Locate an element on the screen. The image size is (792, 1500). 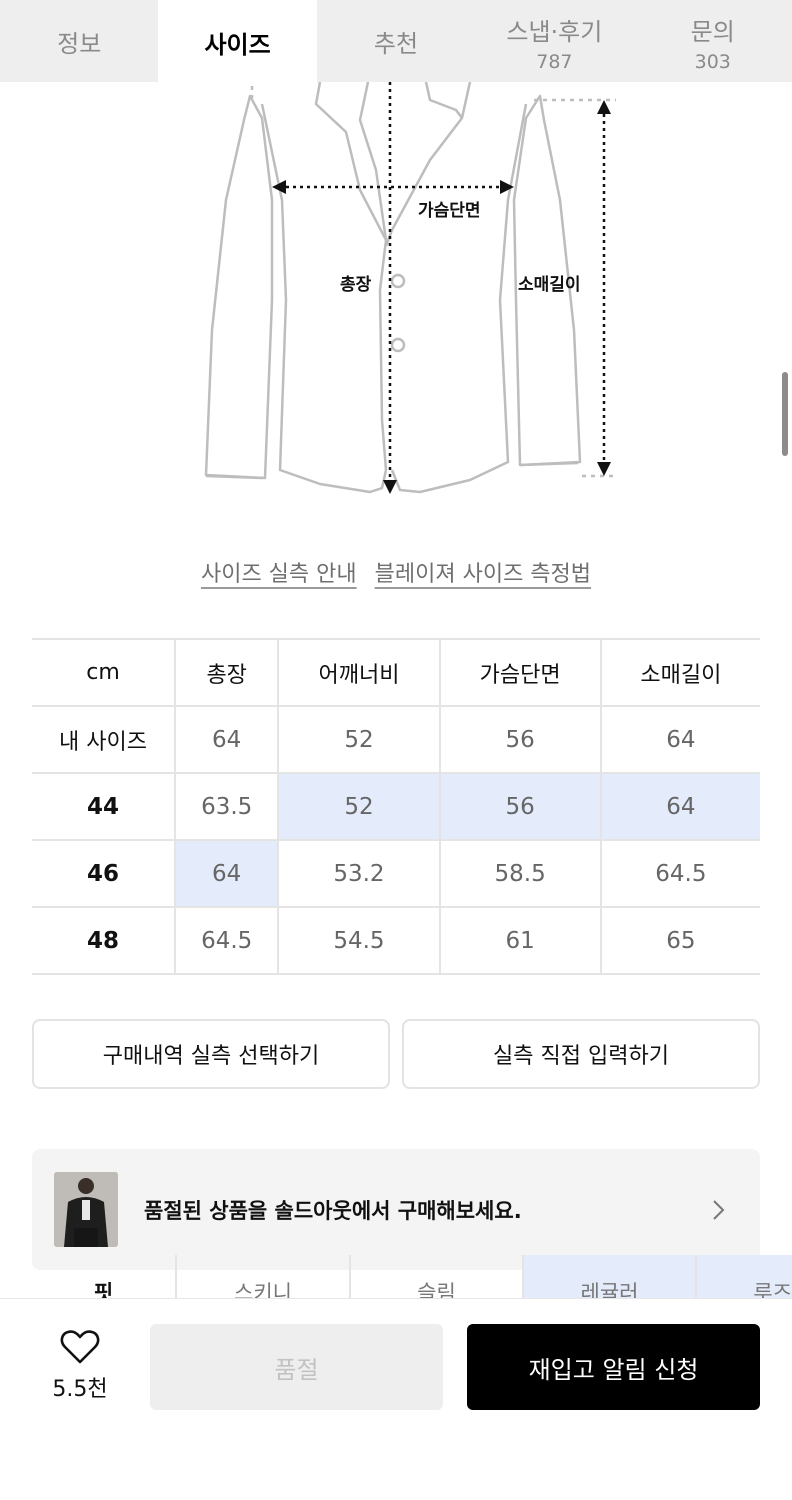
table-row: 46 64 53.2 58.5 64.5 is located at coordinates (396, 873).